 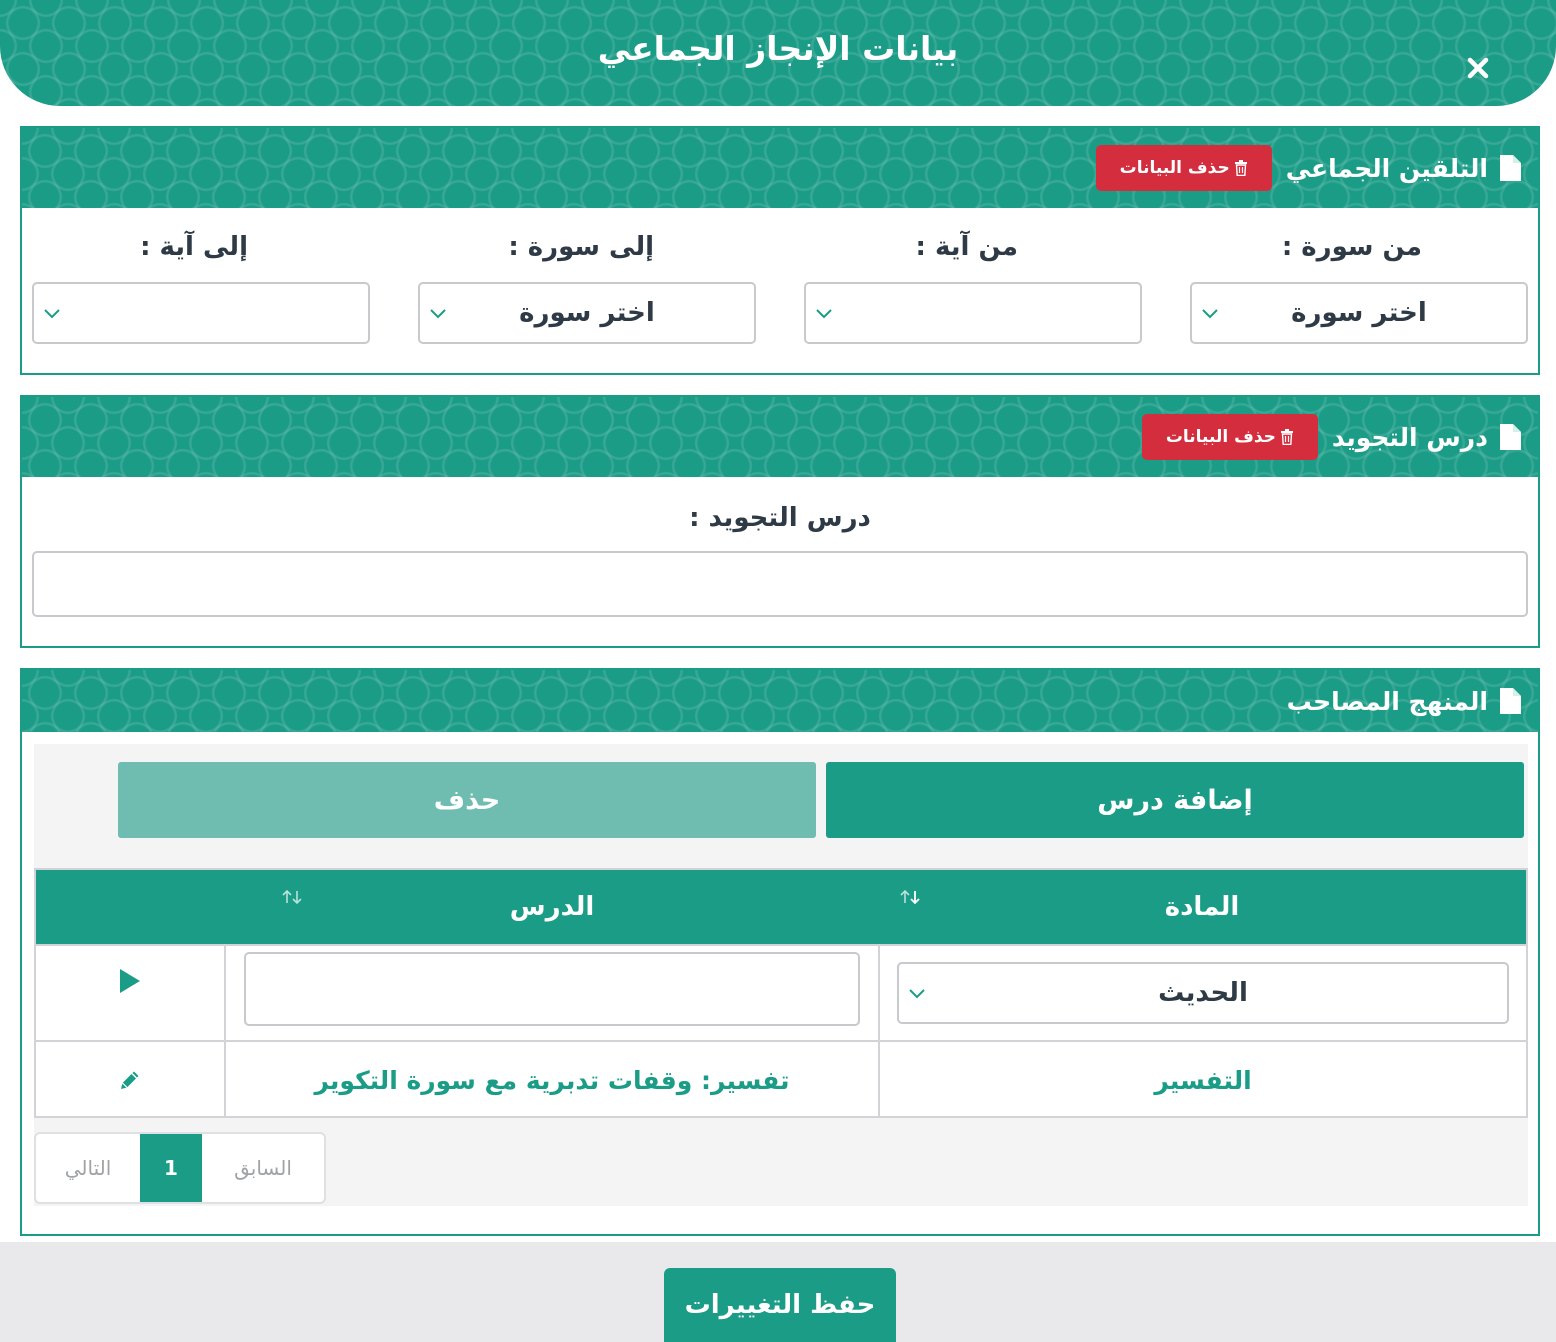 I want to click on tajweed-delete-button: حذف البيانات, so click(x=1229, y=437).